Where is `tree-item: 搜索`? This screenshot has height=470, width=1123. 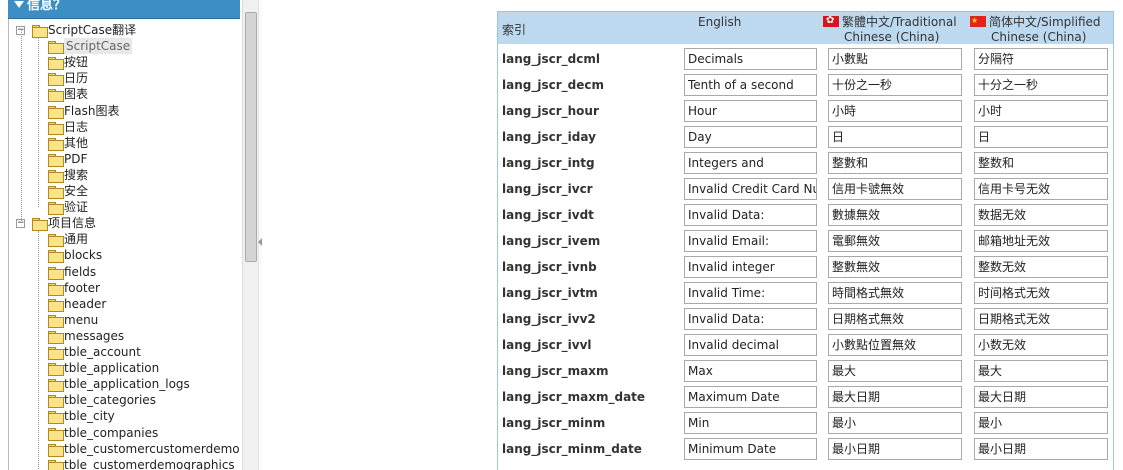
tree-item: 搜索 is located at coordinates (68, 175).